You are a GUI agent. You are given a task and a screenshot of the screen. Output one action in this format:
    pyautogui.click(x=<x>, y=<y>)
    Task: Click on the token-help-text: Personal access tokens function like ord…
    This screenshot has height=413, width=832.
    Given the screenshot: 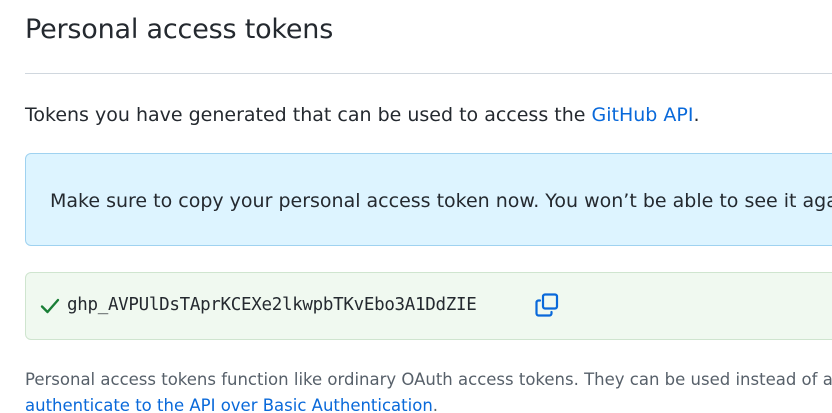 What is the action you would take?
    pyautogui.click(x=428, y=390)
    